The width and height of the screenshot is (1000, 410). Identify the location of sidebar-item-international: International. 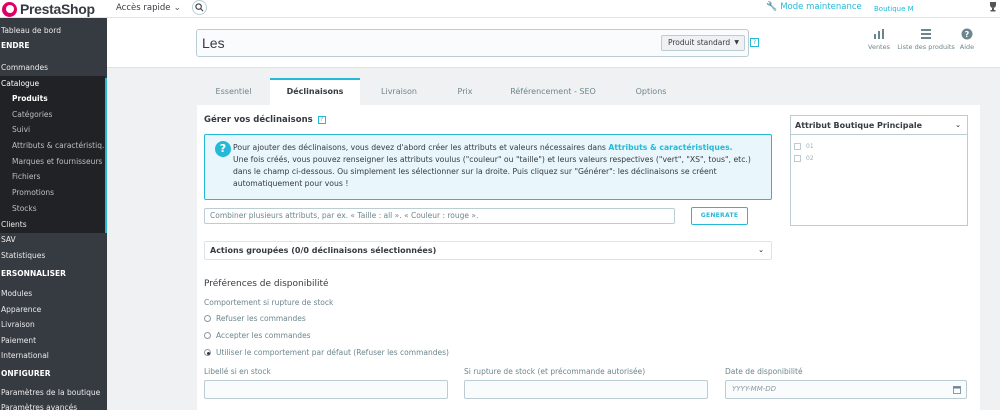
(53, 355).